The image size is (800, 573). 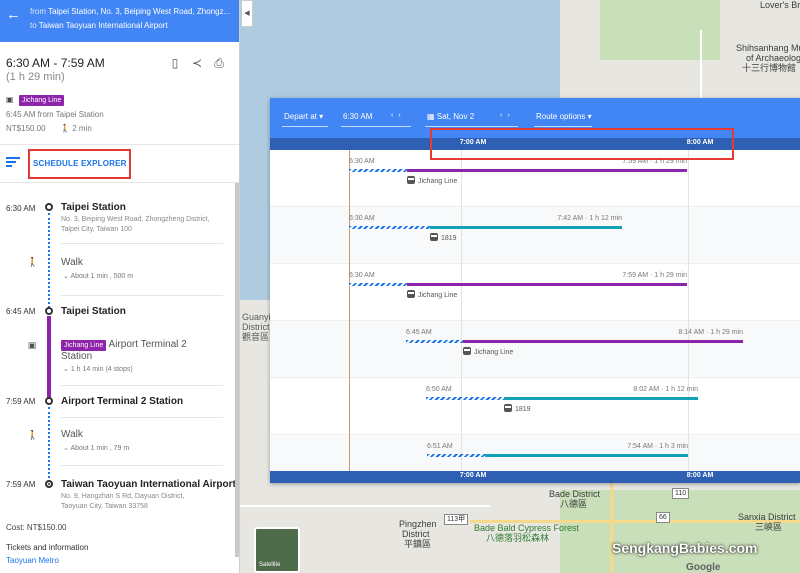 I want to click on step-stop-name: Taiwan Taoyuan International Airport, so click(x=148, y=484).